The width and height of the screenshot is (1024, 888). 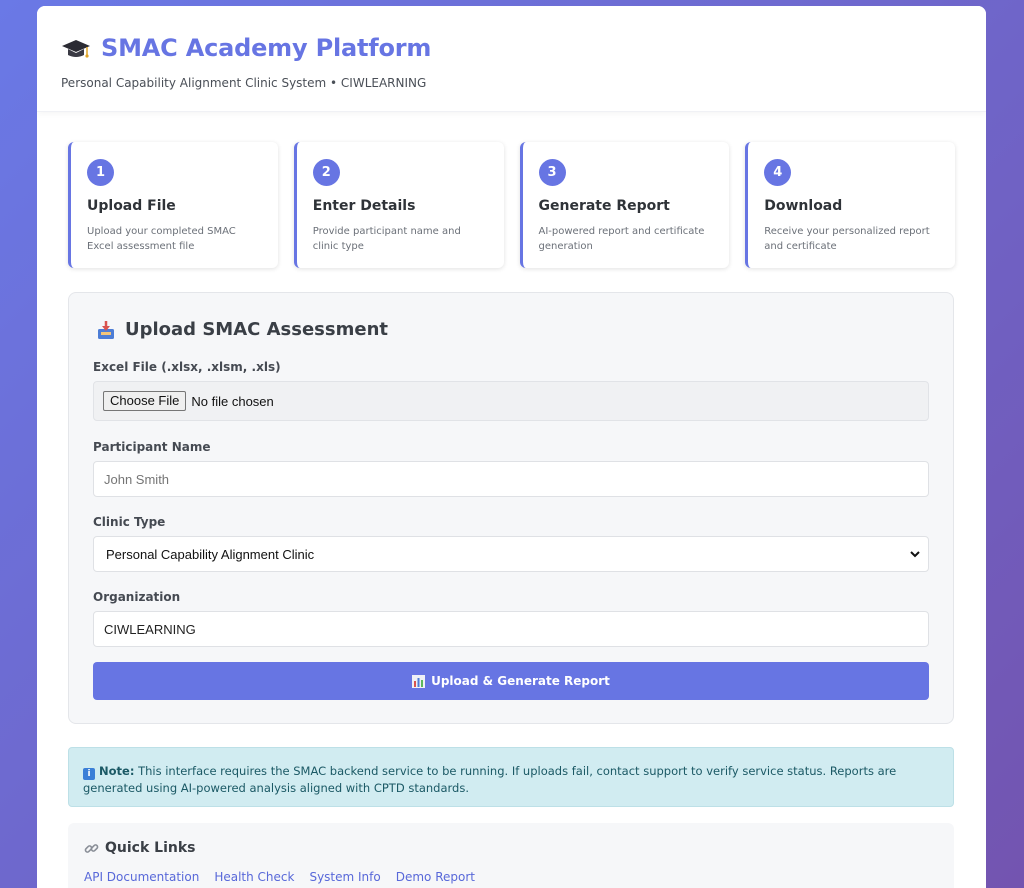 I want to click on step-number: 2, so click(x=326, y=172).